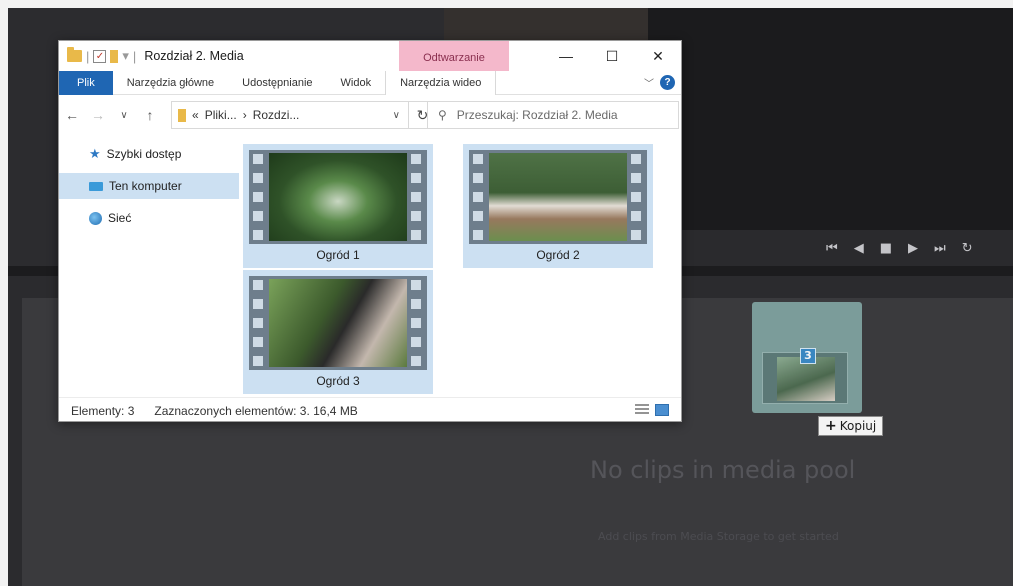 Image resolution: width=1013 pixels, height=586 pixels. What do you see at coordinates (149, 218) in the screenshot?
I see `sidebar-item-network: Sieć` at bounding box center [149, 218].